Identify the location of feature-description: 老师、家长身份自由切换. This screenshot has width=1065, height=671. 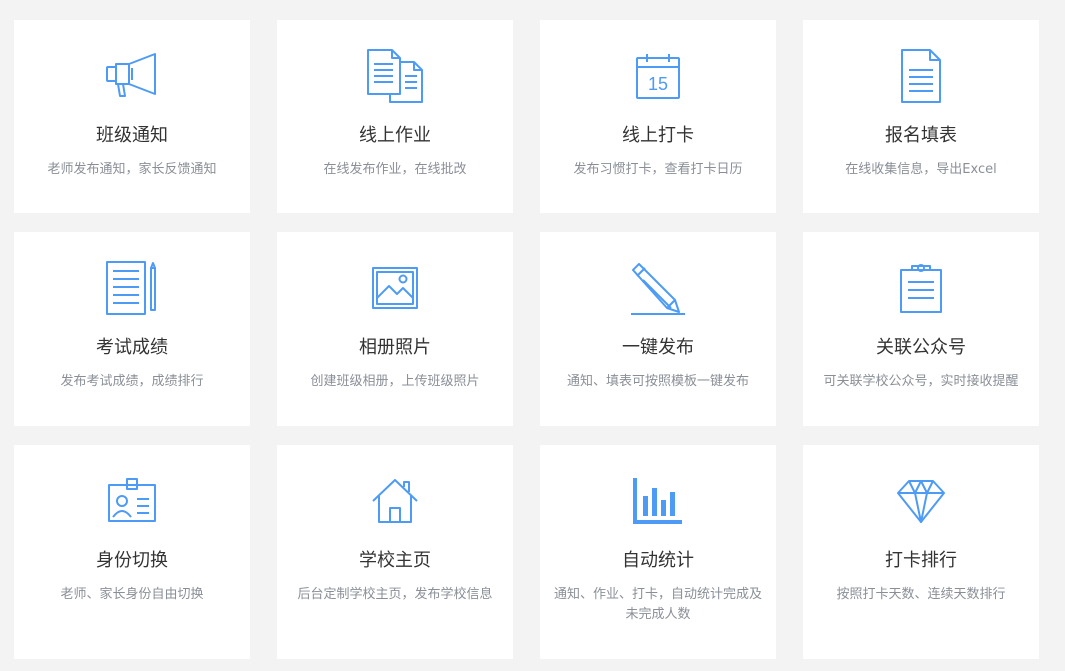
(132, 594).